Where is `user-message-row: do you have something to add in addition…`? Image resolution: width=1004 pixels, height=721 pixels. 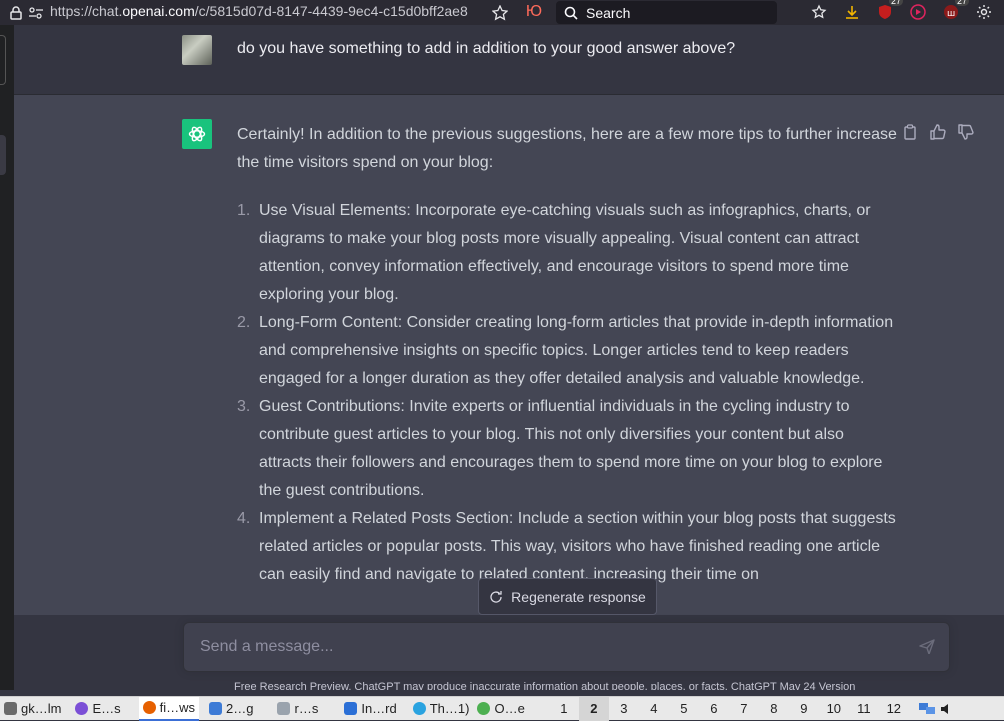
user-message-row: do you have something to add in addition… is located at coordinates (509, 60).